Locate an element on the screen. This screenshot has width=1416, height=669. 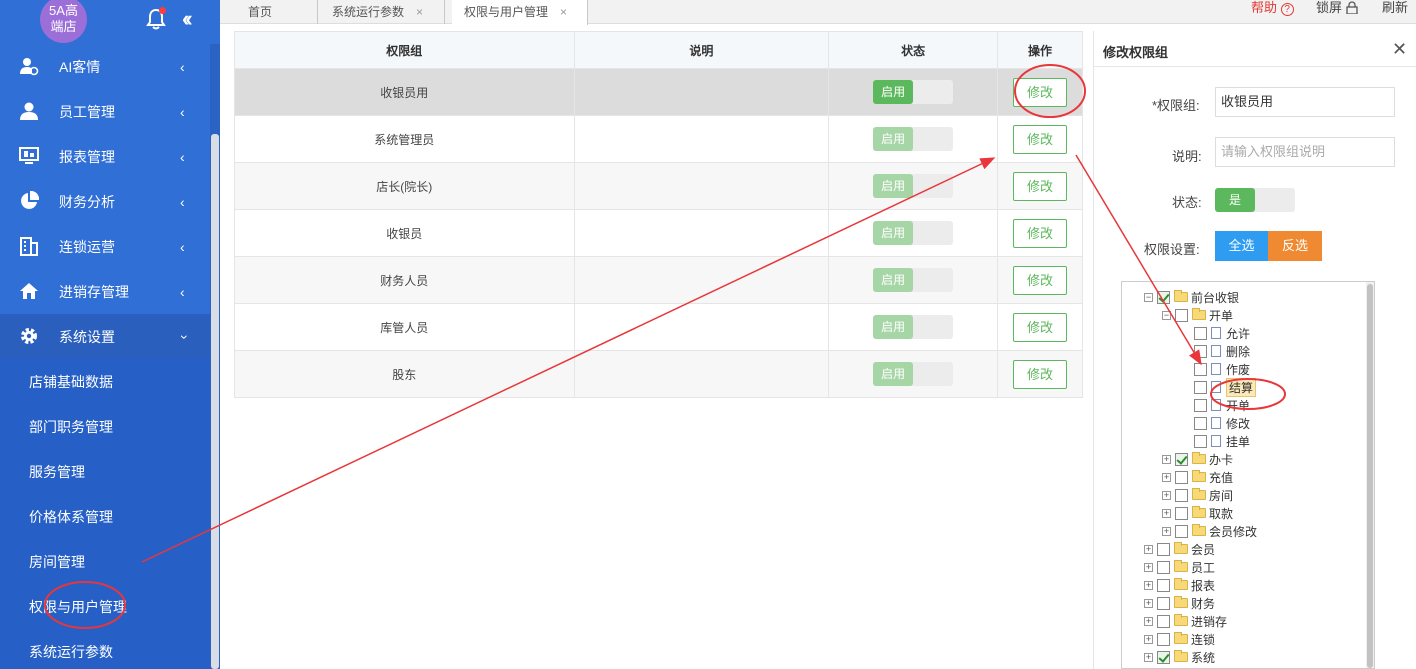
tree-node: + 进销存 is located at coordinates (1185, 621).